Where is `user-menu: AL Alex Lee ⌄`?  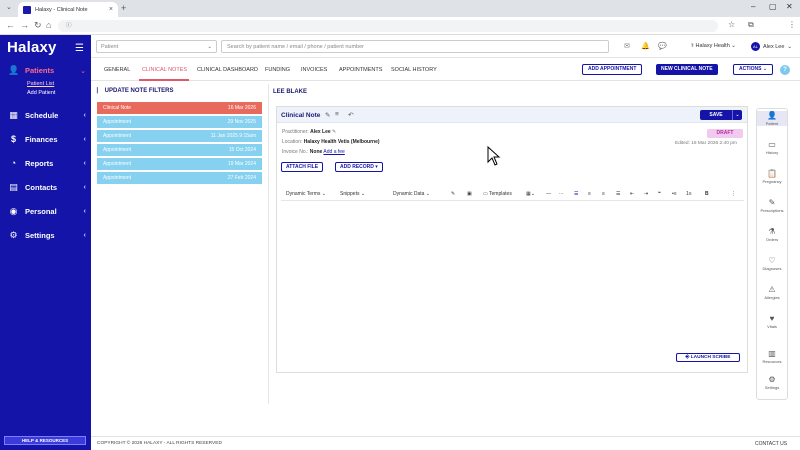
user-menu: AL Alex Lee ⌄ is located at coordinates (771, 46).